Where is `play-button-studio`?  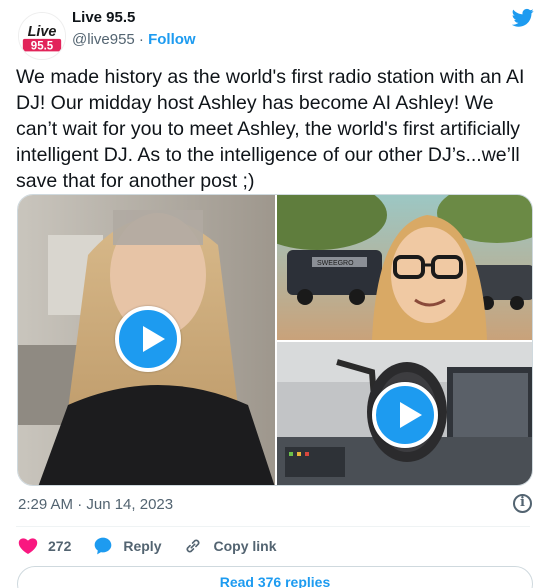
play-button-studio is located at coordinates (405, 415).